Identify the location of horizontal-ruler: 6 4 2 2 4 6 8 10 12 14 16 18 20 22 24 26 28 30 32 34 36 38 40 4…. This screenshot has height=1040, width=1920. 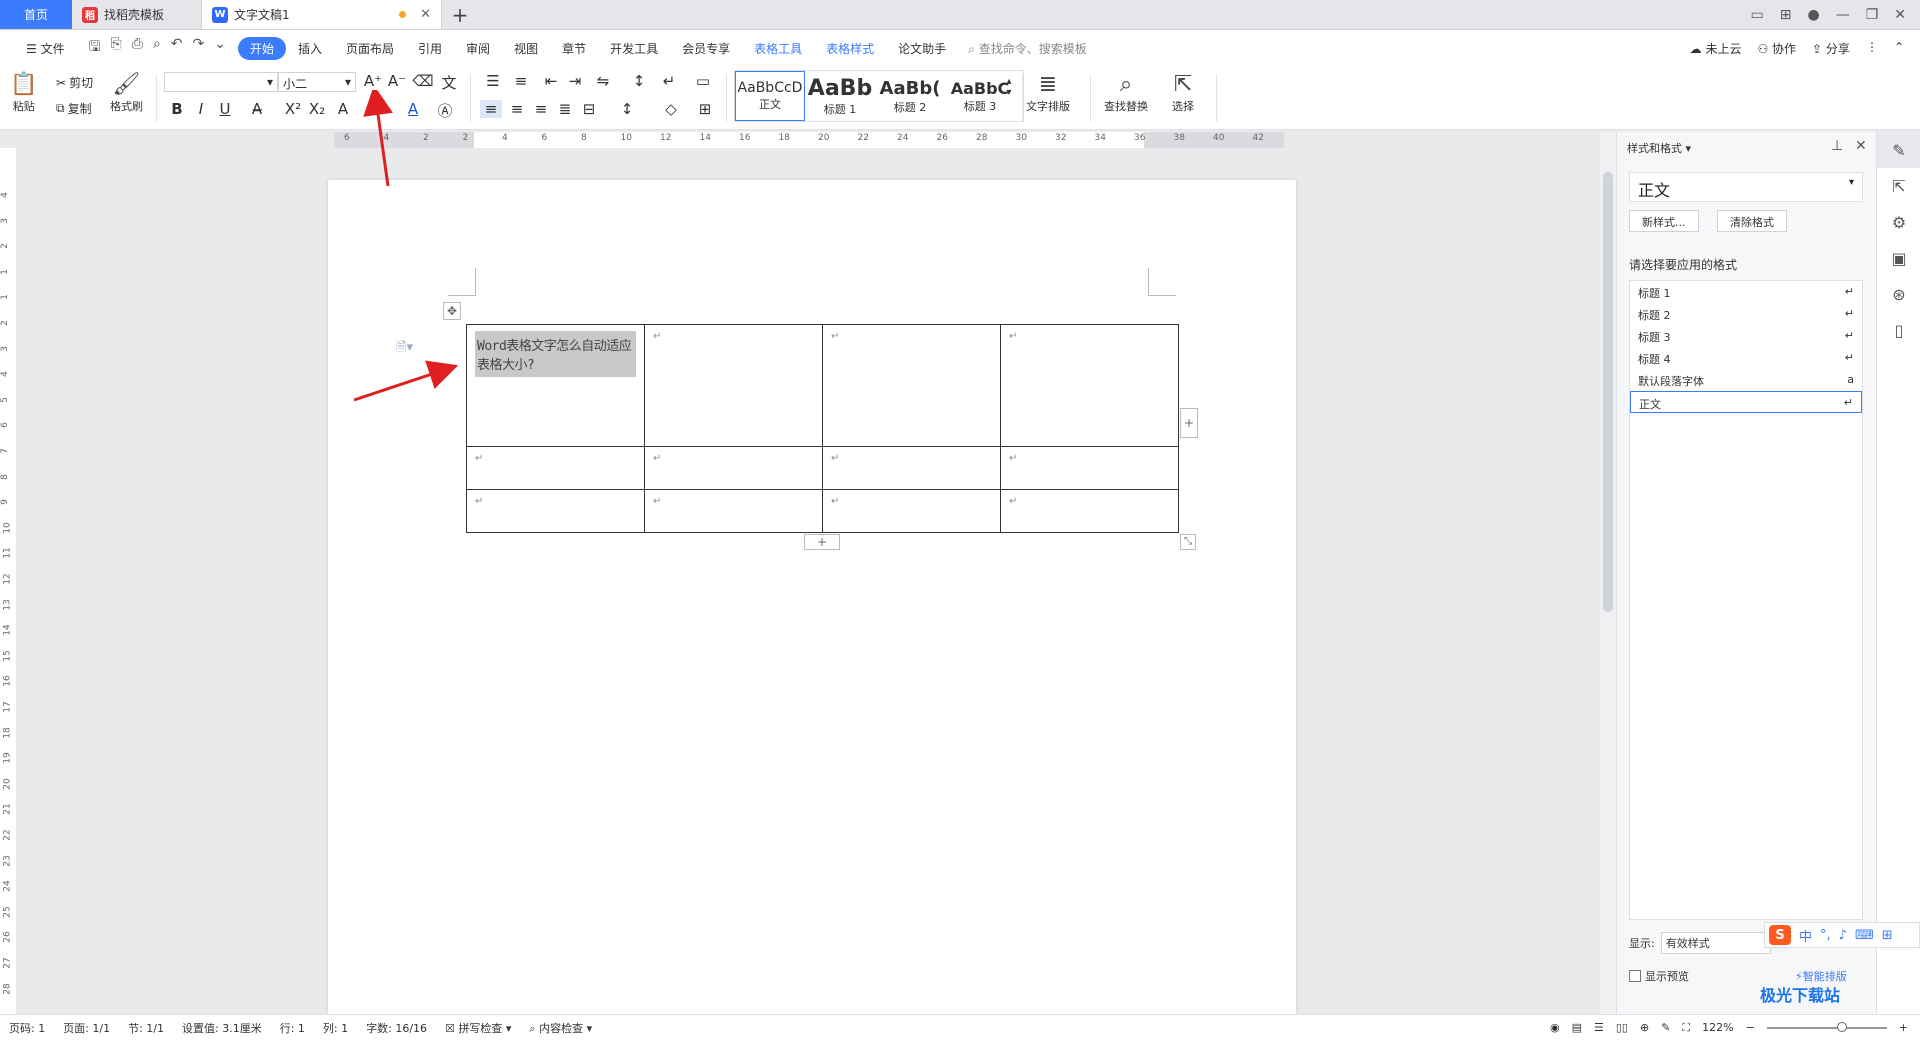
(809, 140).